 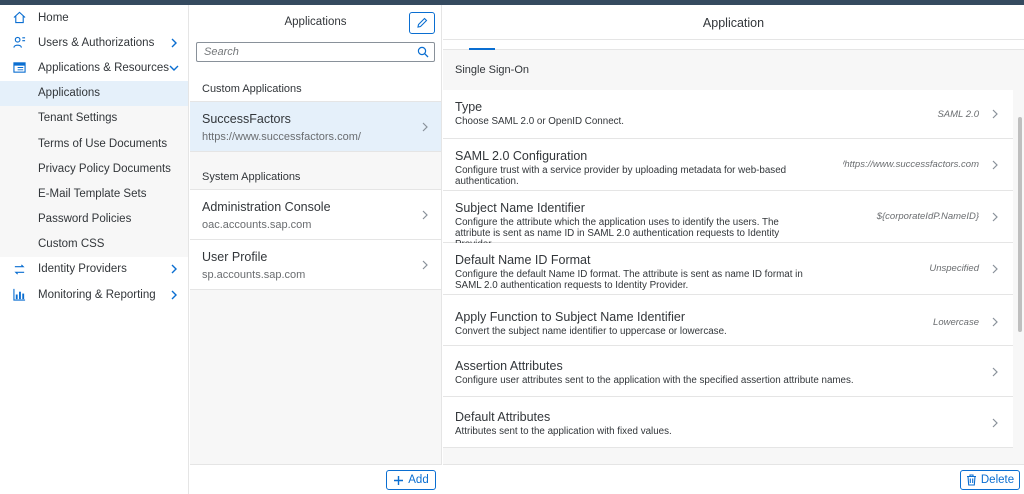 What do you see at coordinates (71, 244) in the screenshot?
I see `nav-item-label: Custom CSS` at bounding box center [71, 244].